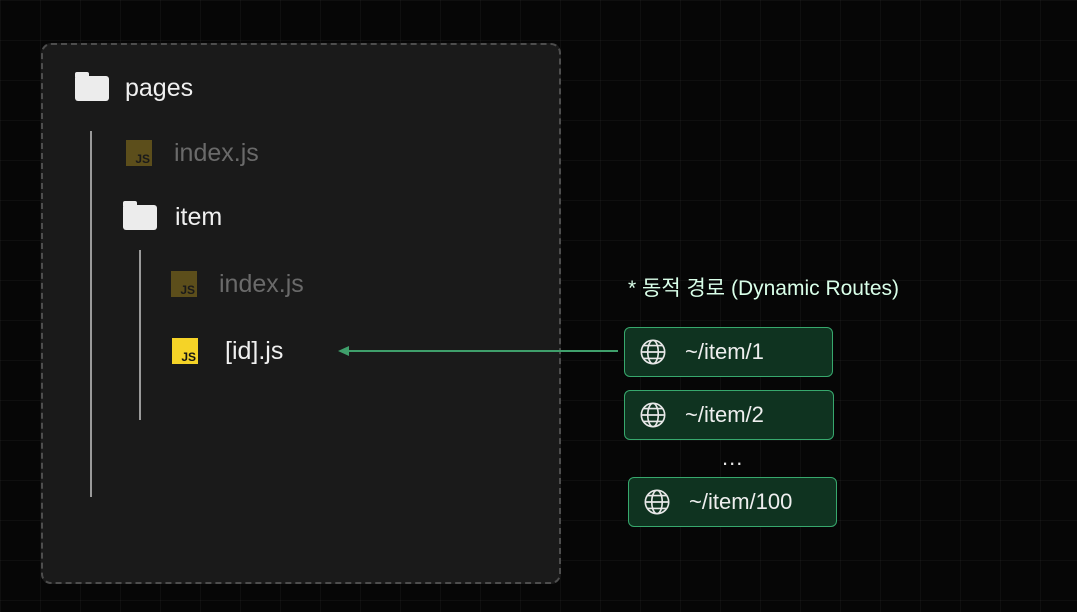  I want to click on dynamic-routes-caption: * 동적 경로 (Dynamic Routes), so click(763, 288).